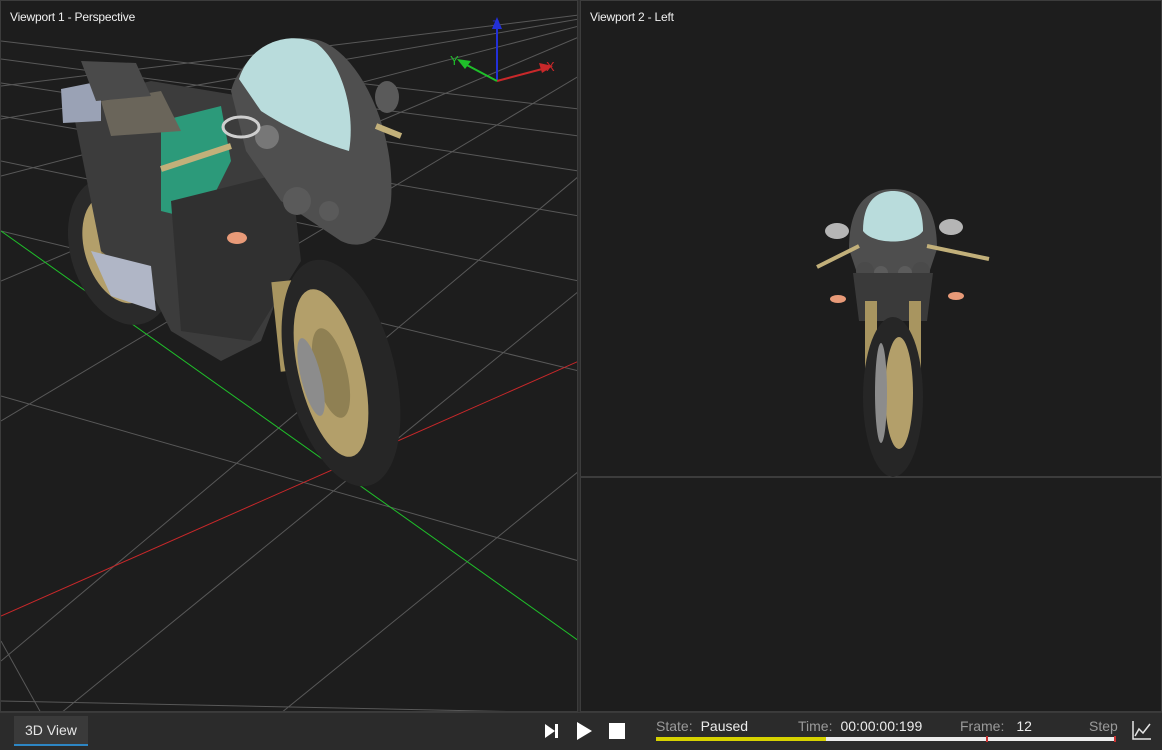 This screenshot has height=750, width=1162. I want to click on viewport-title: Viewport 2 - Left, so click(632, 17).